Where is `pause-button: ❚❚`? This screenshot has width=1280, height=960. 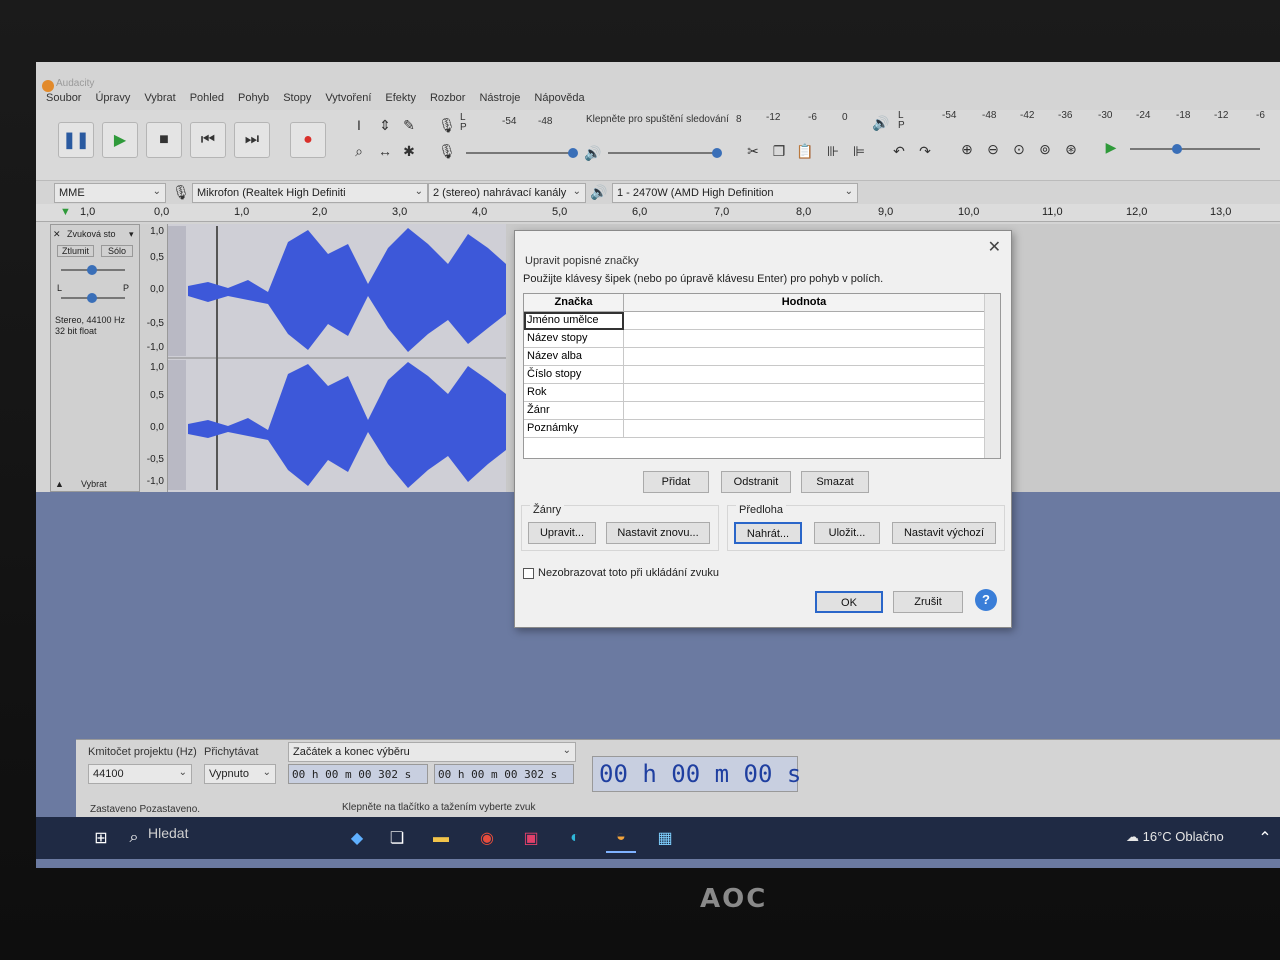 pause-button: ❚❚ is located at coordinates (76, 140).